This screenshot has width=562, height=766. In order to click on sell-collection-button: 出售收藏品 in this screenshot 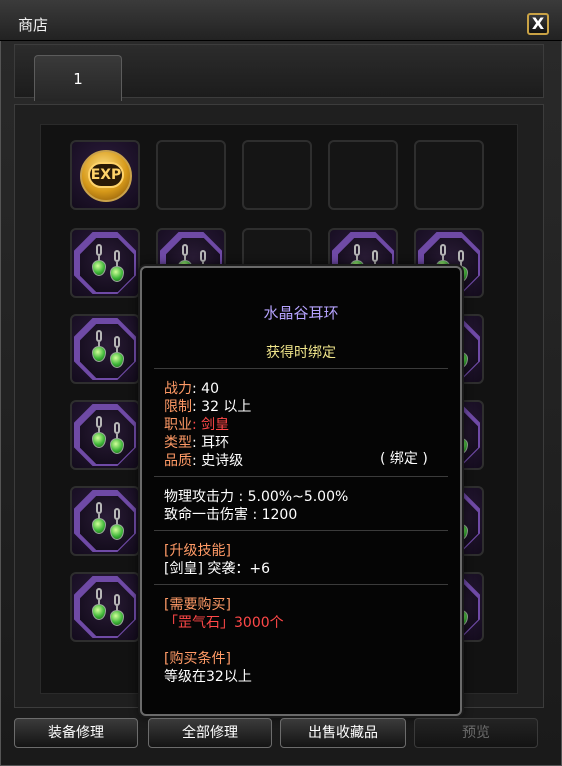, I will do `click(343, 733)`.